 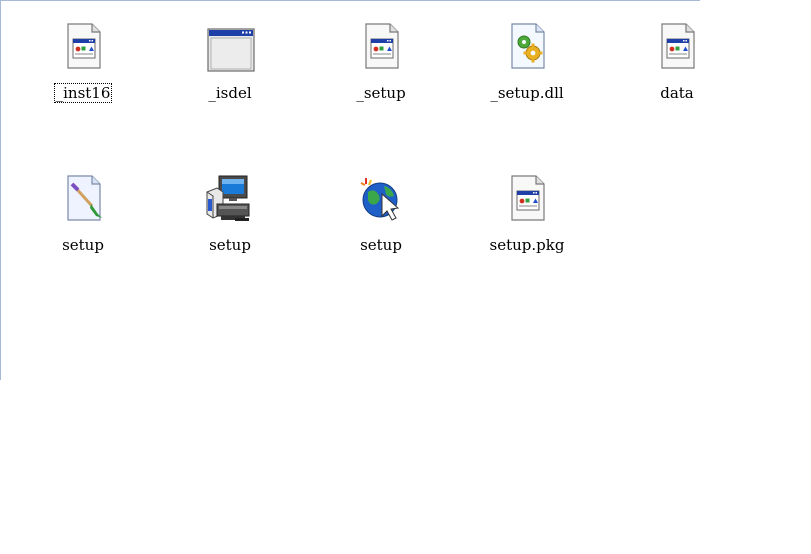 What do you see at coordinates (381, 93) in the screenshot?
I see `file-label: _setup` at bounding box center [381, 93].